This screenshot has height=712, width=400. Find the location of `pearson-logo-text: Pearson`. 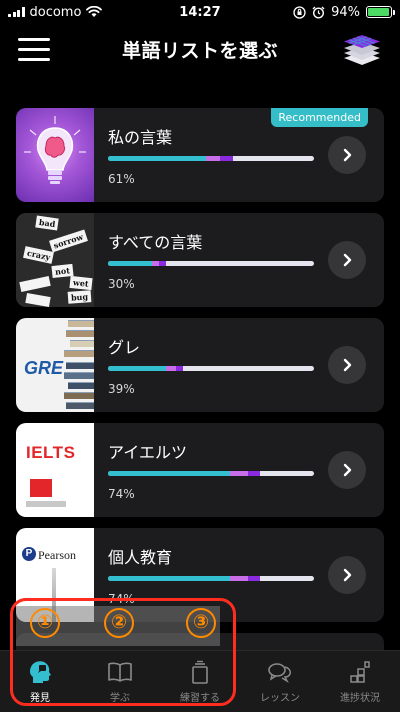

pearson-logo-text: Pearson is located at coordinates (57, 555).